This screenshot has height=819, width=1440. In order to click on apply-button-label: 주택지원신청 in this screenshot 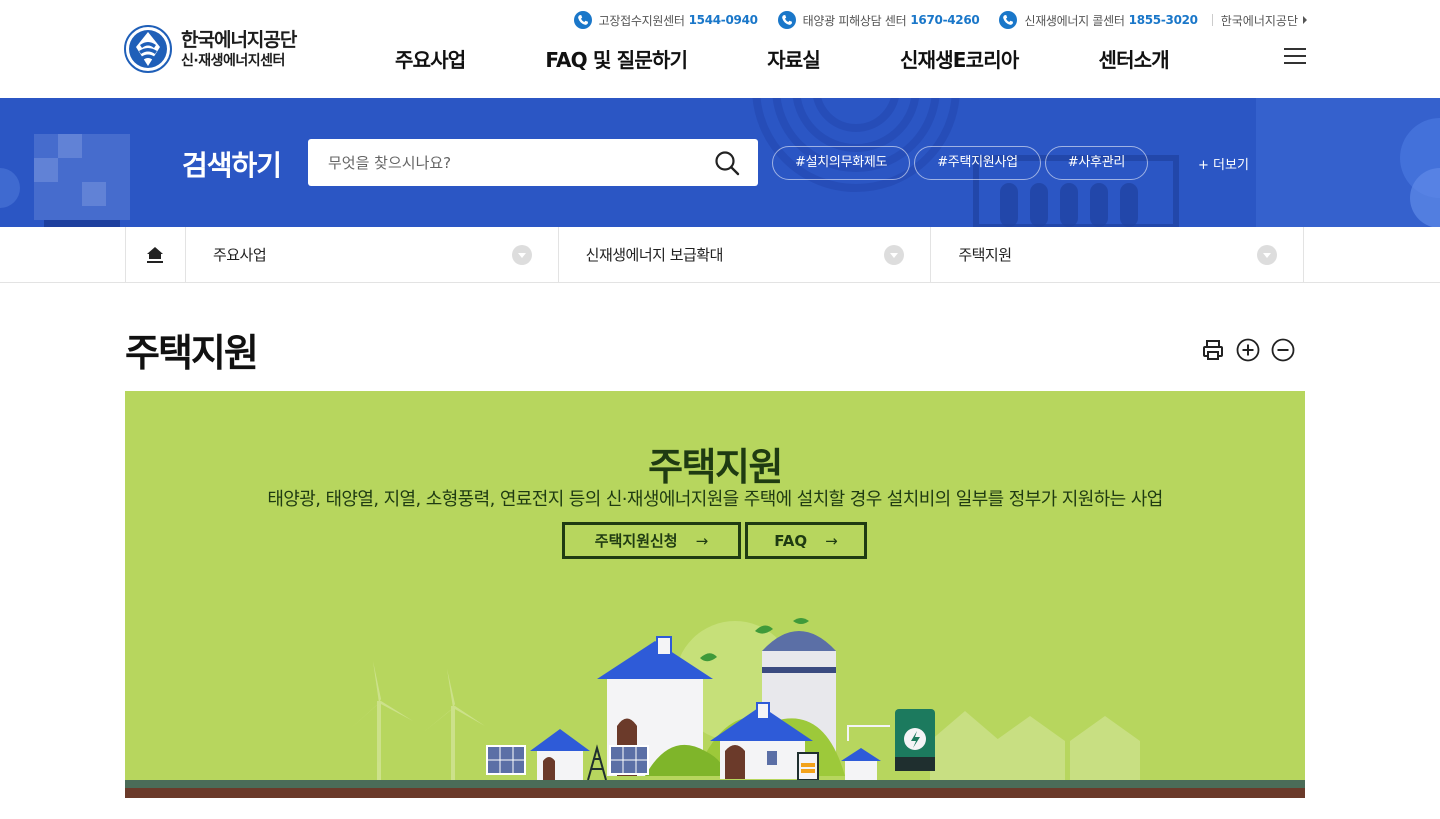, I will do `click(636, 541)`.